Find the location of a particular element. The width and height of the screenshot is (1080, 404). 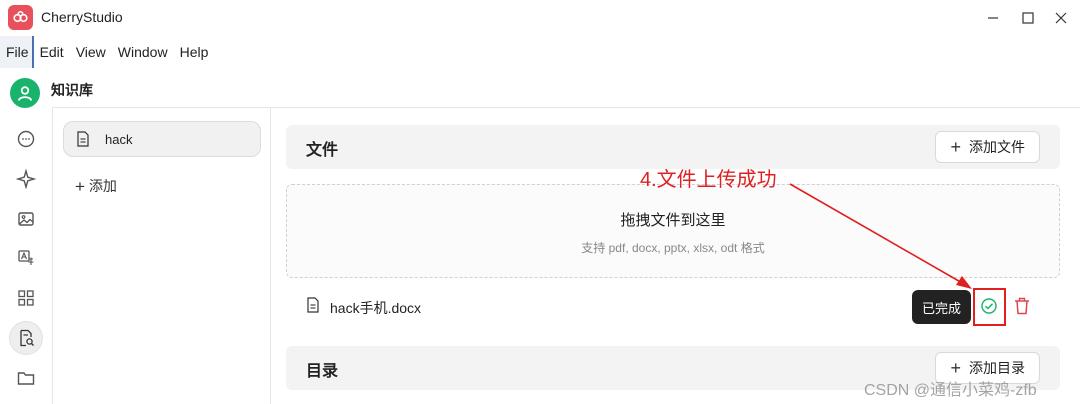

files-section-title: 文件 is located at coordinates (322, 150).